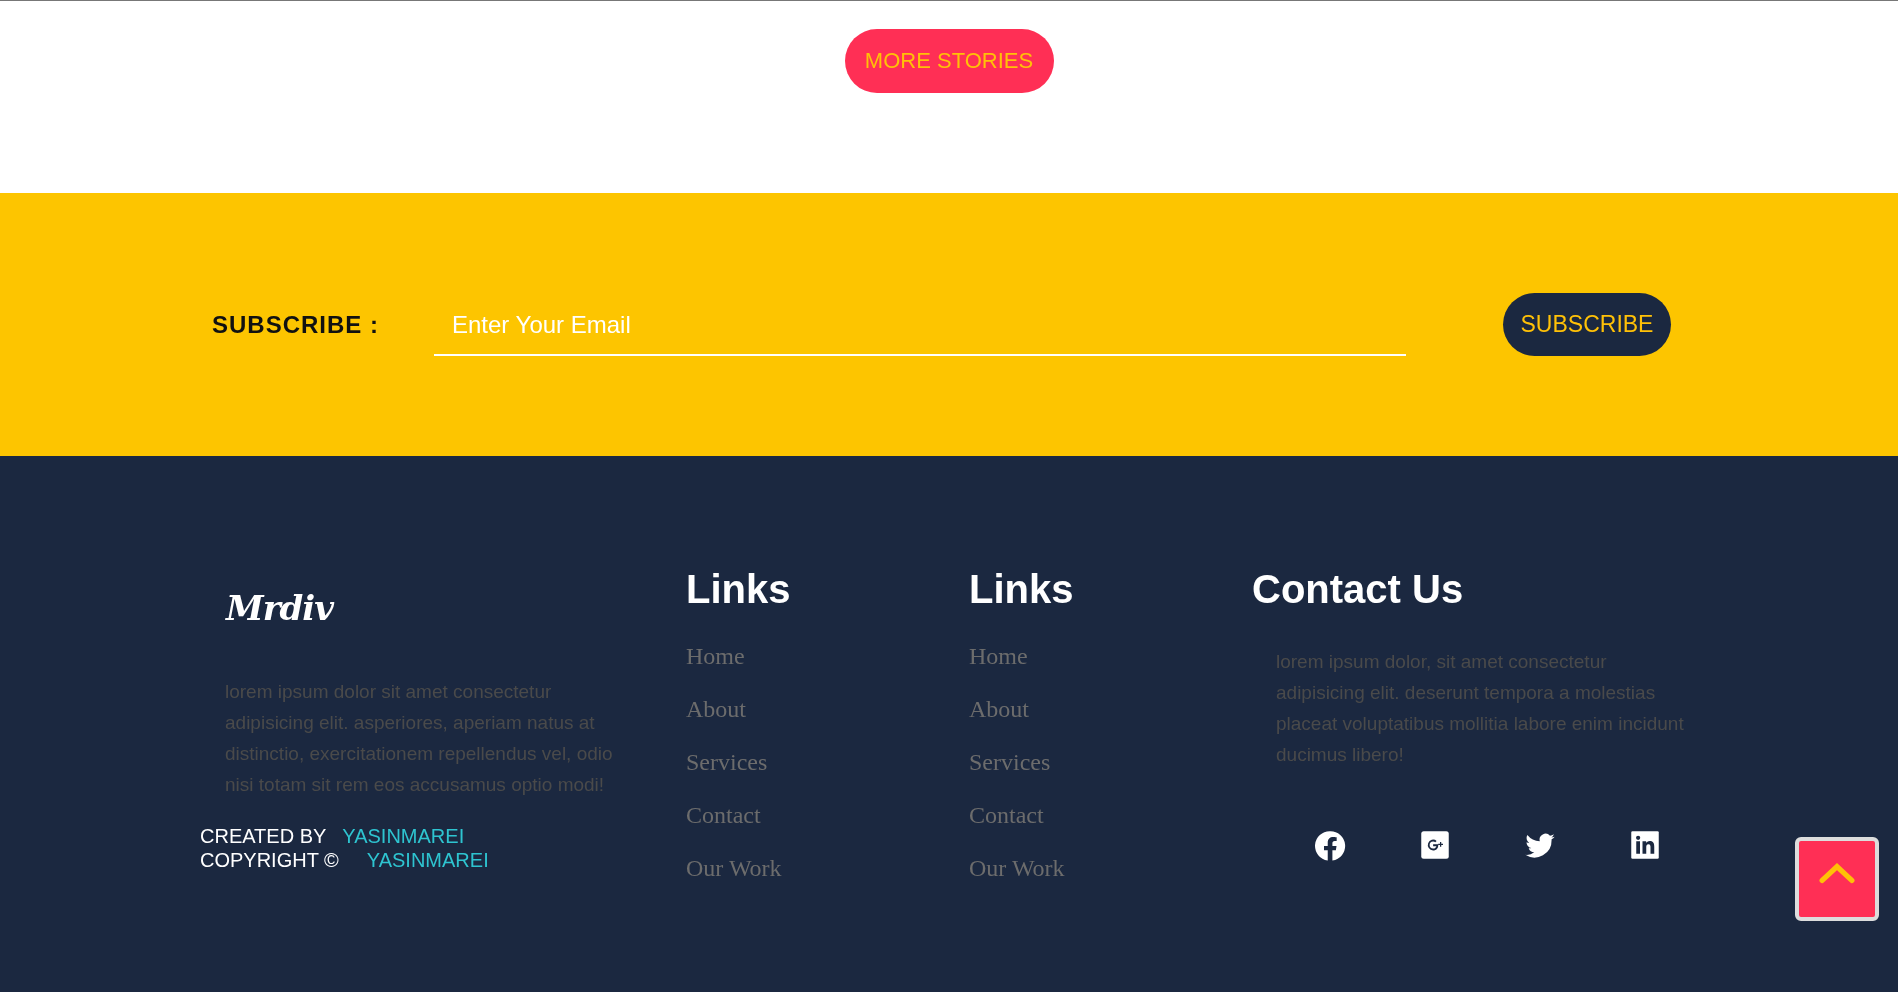  What do you see at coordinates (263, 836) in the screenshot?
I see `credit-label: CREATED BY` at bounding box center [263, 836].